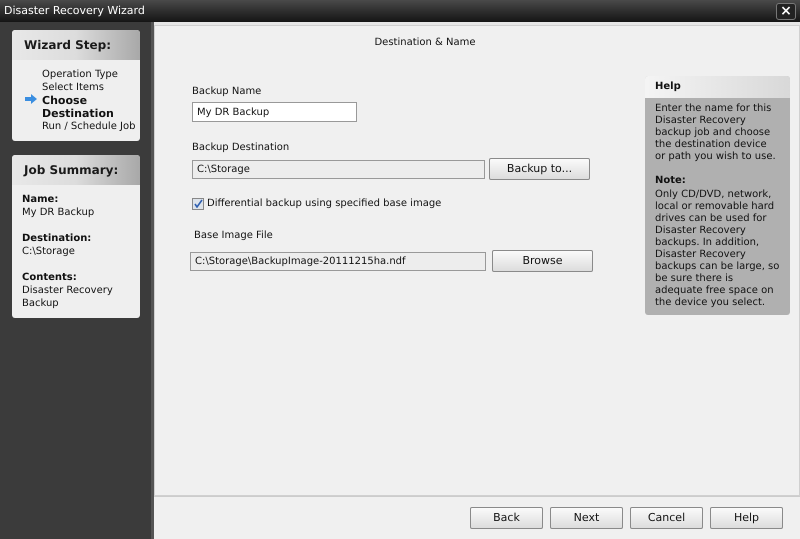 This screenshot has width=800, height=539. I want to click on checkbox, so click(198, 204).